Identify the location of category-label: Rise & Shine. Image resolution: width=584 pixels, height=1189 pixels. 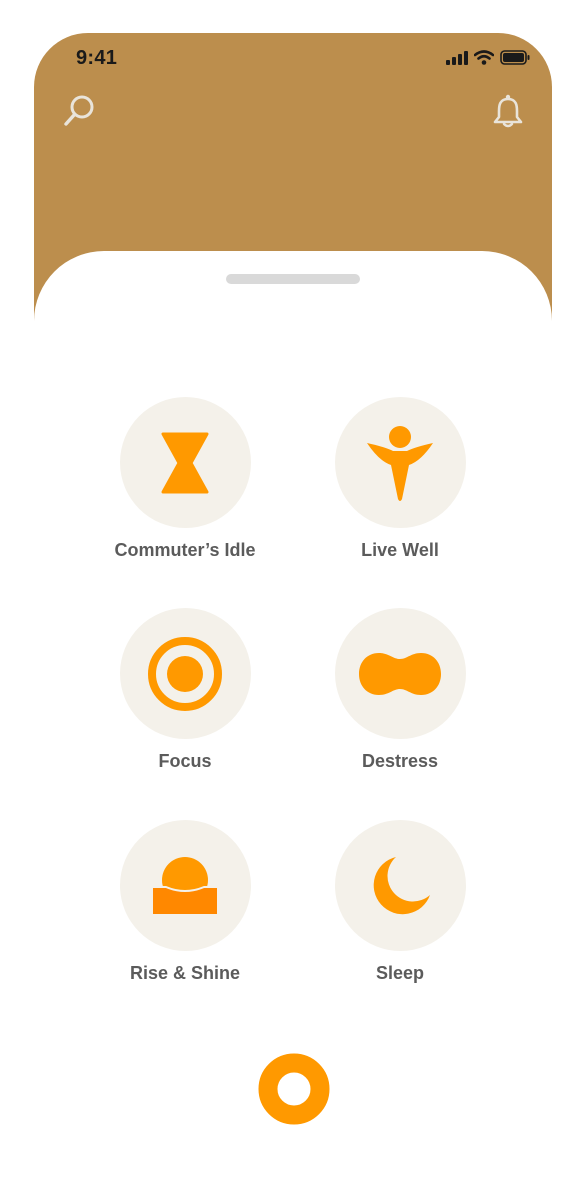
(185, 973).